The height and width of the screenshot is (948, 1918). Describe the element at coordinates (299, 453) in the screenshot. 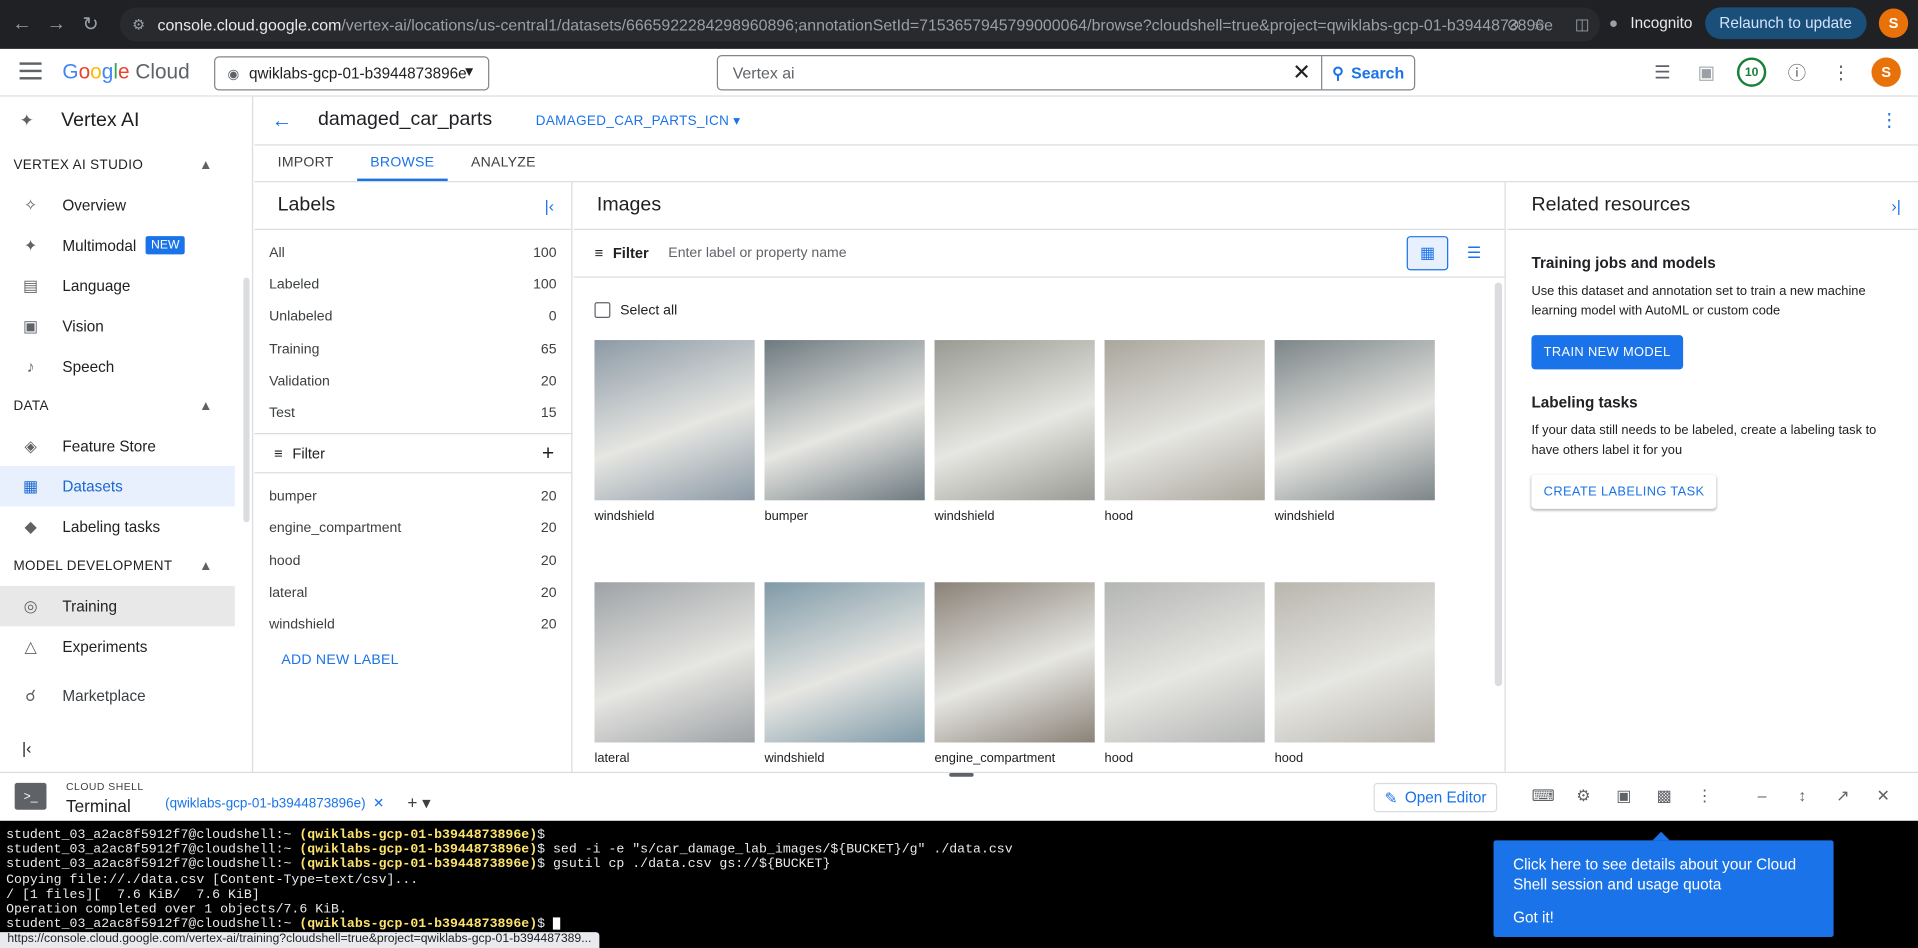

I see `label-filter-button: ≡ Filter` at that location.